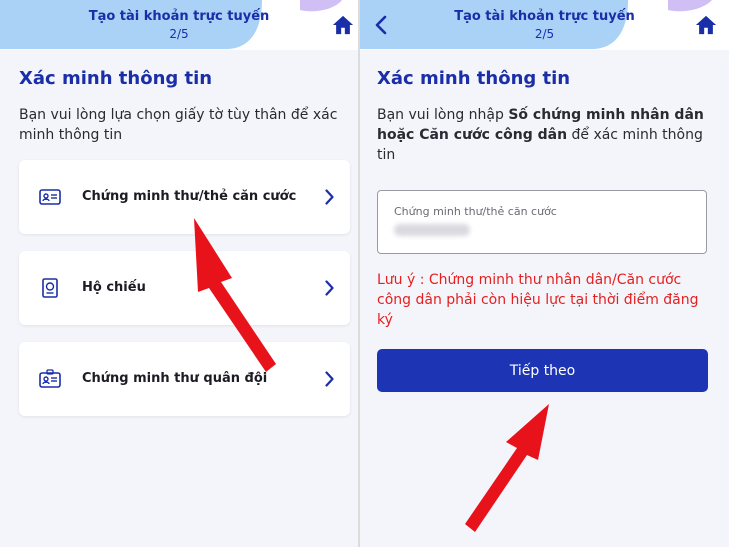 This screenshot has height=547, width=729. What do you see at coordinates (114, 287) in the screenshot?
I see `option-label: Hộ chiếu` at bounding box center [114, 287].